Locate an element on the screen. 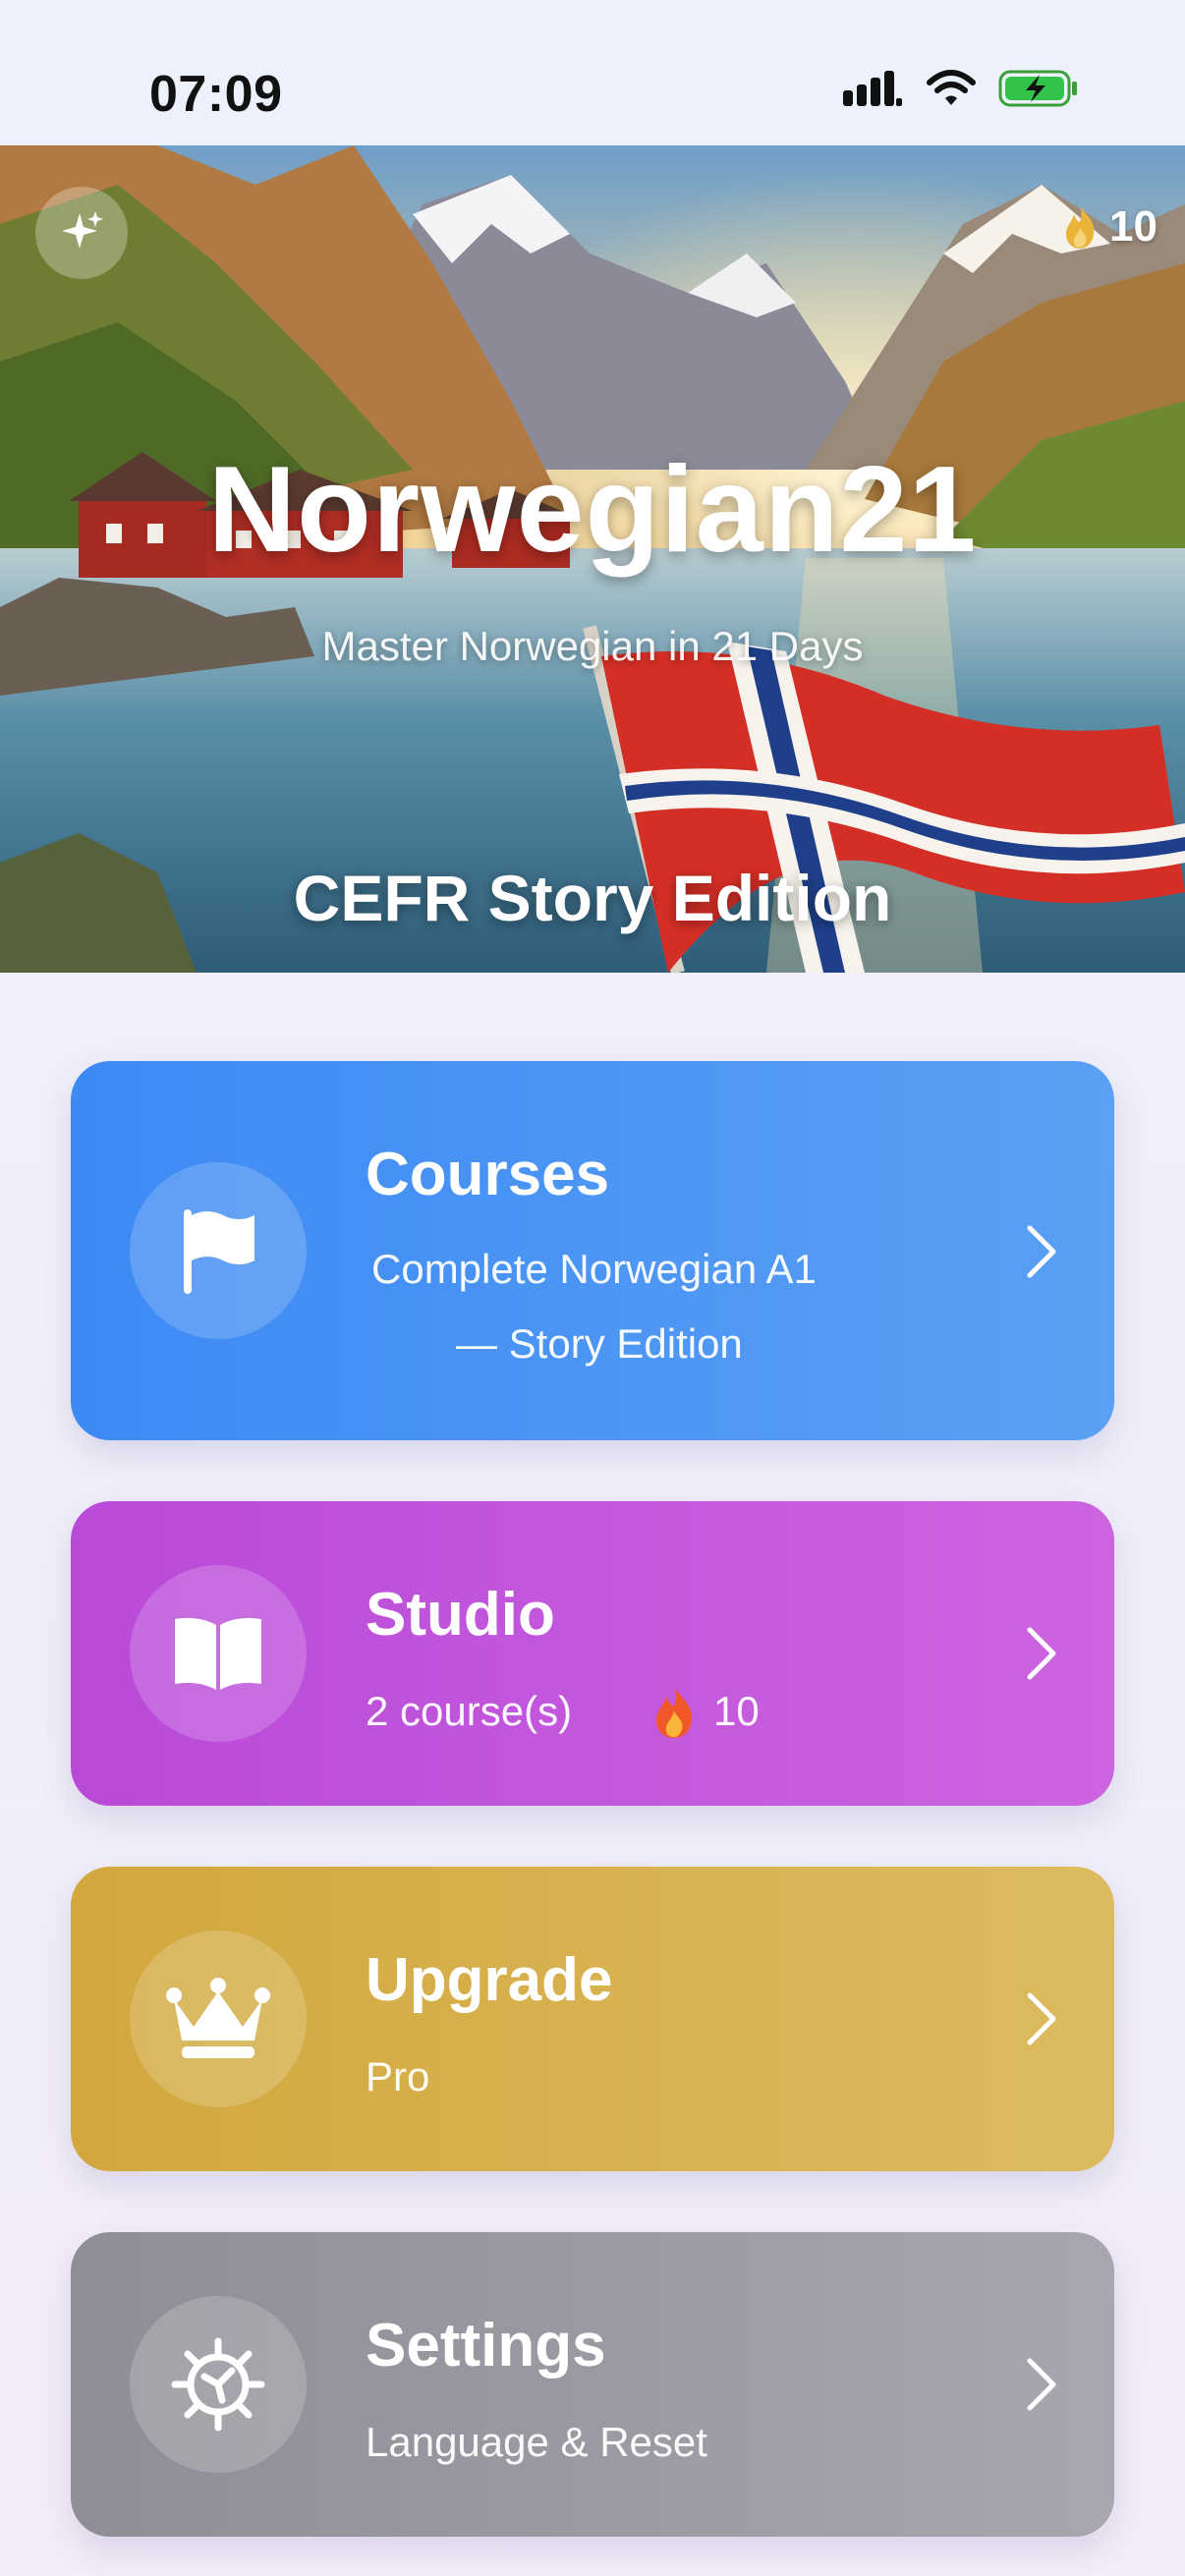 The width and height of the screenshot is (1185, 2576). crown-icon is located at coordinates (218, 2018).